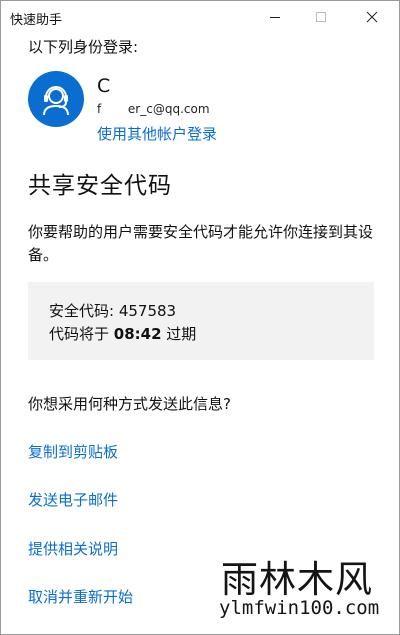 The width and height of the screenshot is (400, 635). I want to click on maximize-button, so click(321, 17).